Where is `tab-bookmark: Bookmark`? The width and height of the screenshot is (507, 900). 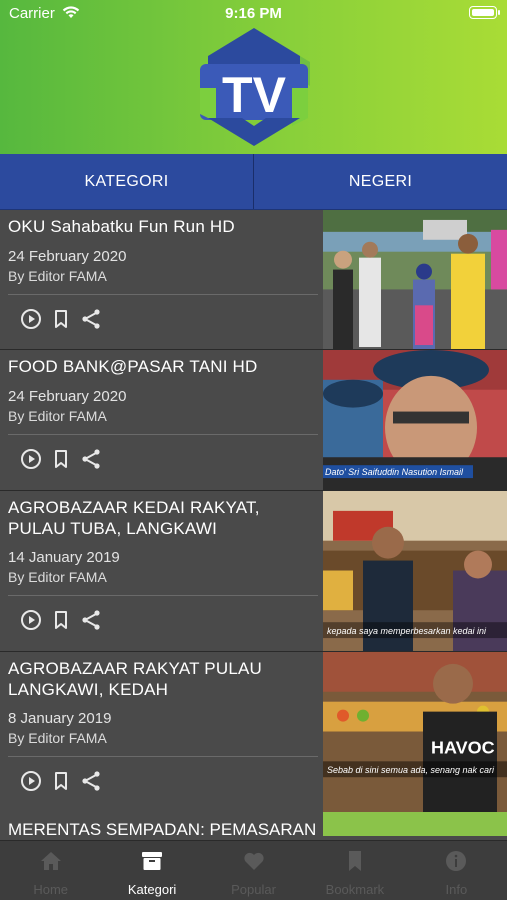
tab-bookmark: Bookmark is located at coordinates (354, 870).